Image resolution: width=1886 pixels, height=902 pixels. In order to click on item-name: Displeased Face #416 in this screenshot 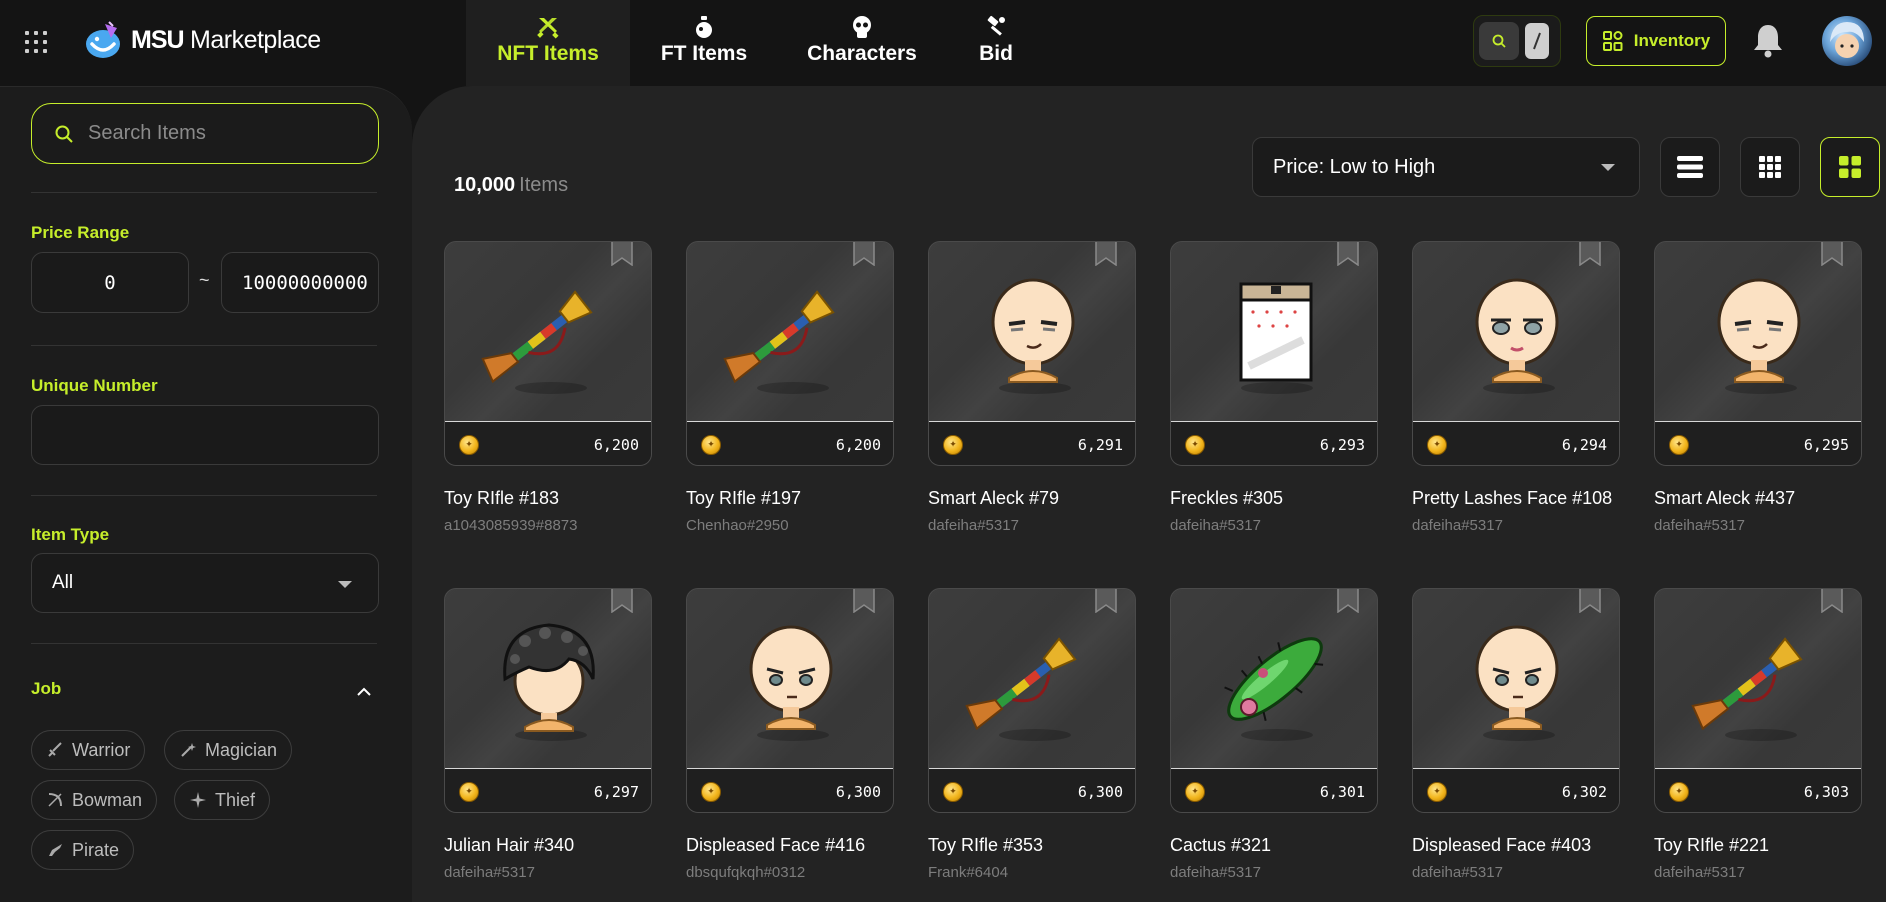, I will do `click(790, 845)`.